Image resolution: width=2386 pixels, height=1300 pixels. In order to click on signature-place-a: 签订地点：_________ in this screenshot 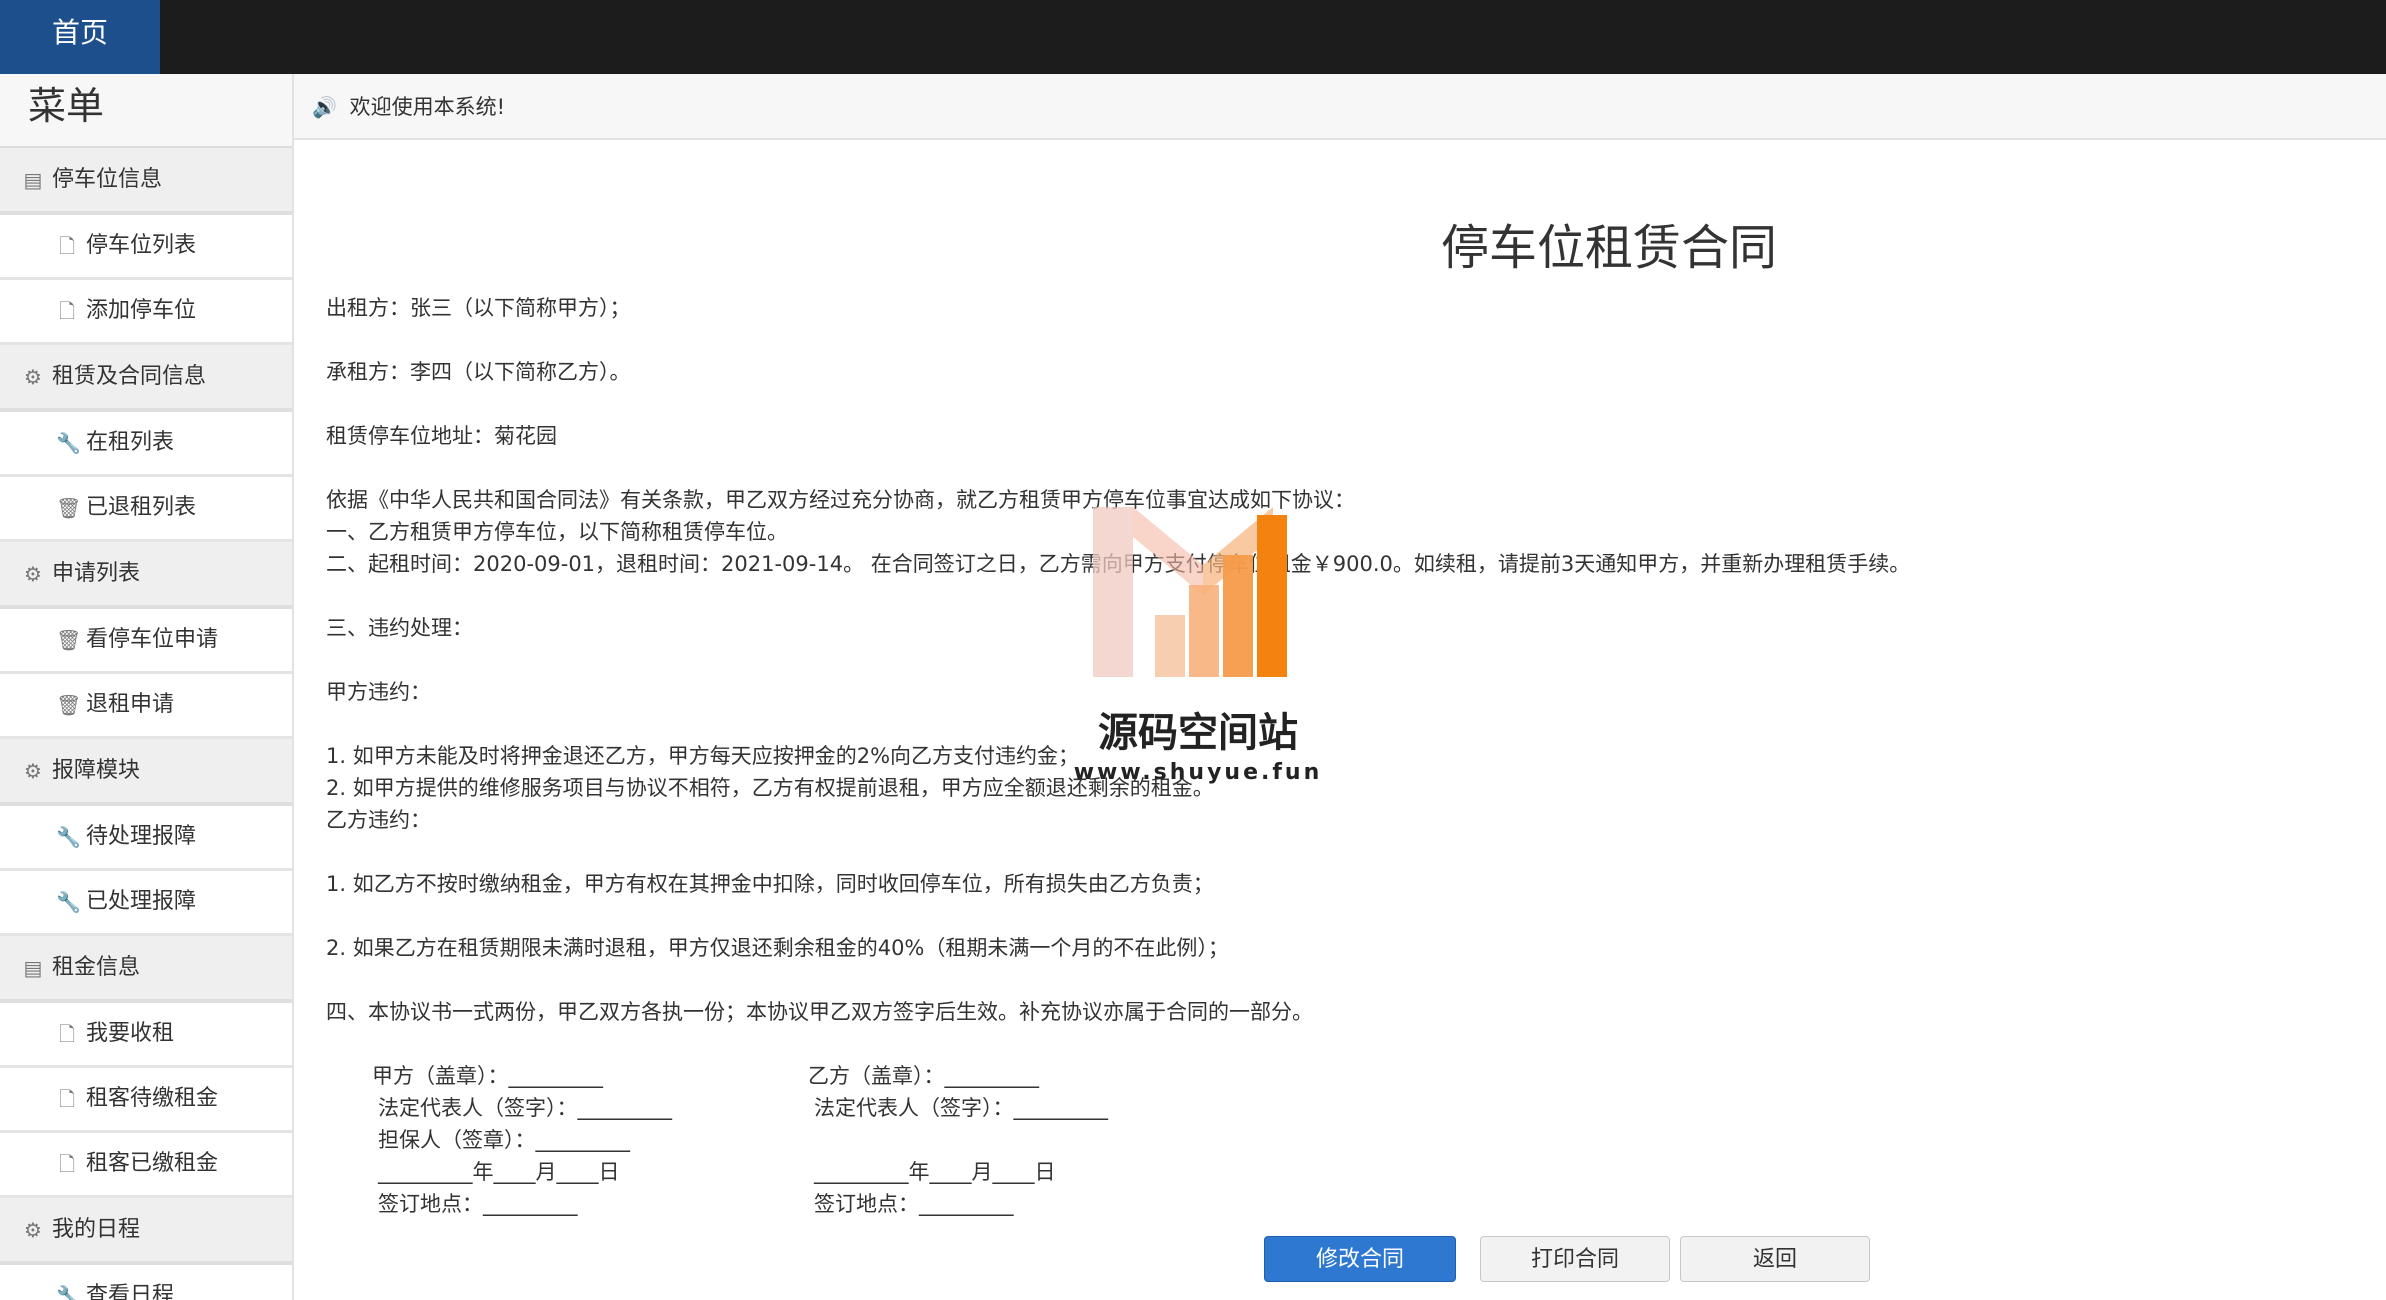, I will do `click(478, 1204)`.